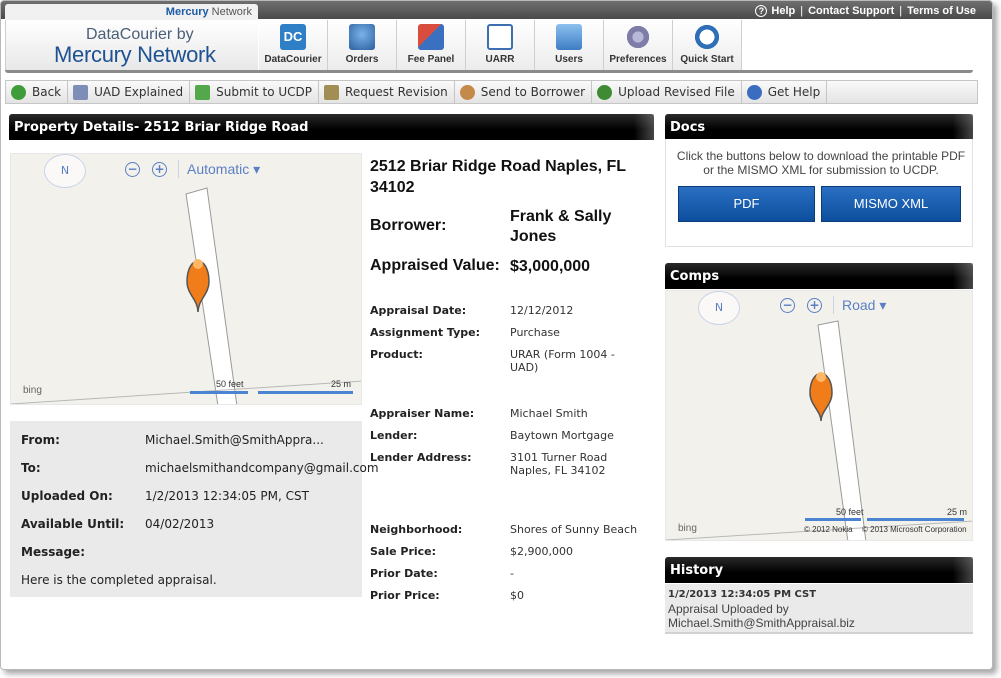 This screenshot has height=678, width=1001. What do you see at coordinates (746, 204) in the screenshot?
I see `pdf-button: PDF` at bounding box center [746, 204].